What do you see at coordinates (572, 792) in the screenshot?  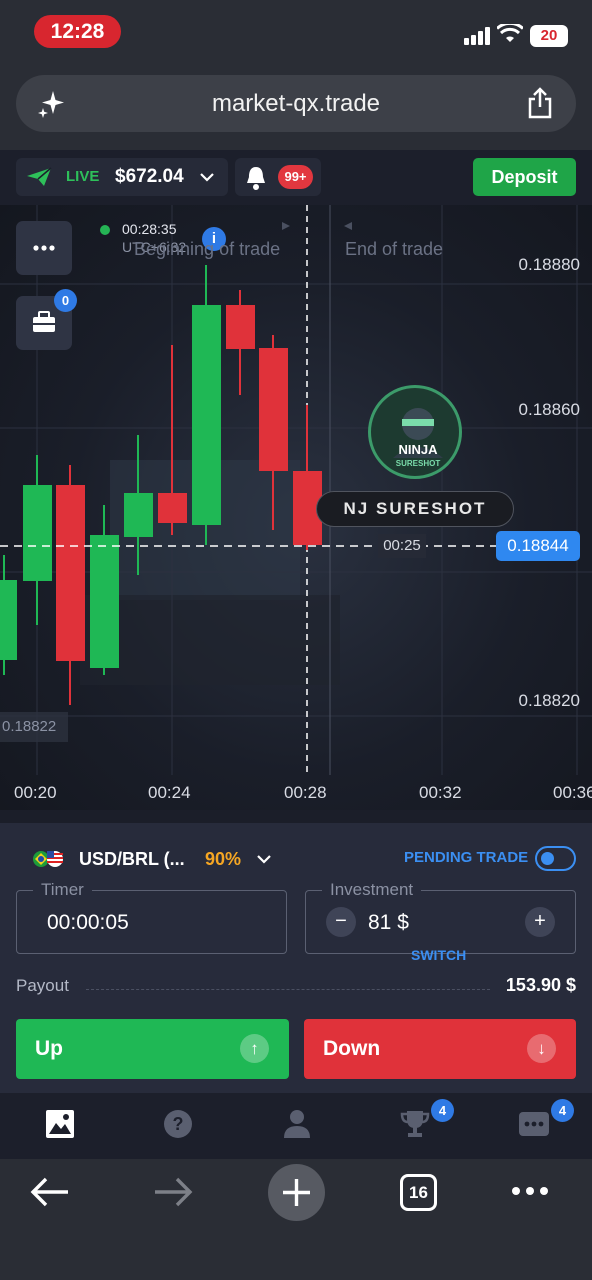 I see `x-tick-label: 00:36` at bounding box center [572, 792].